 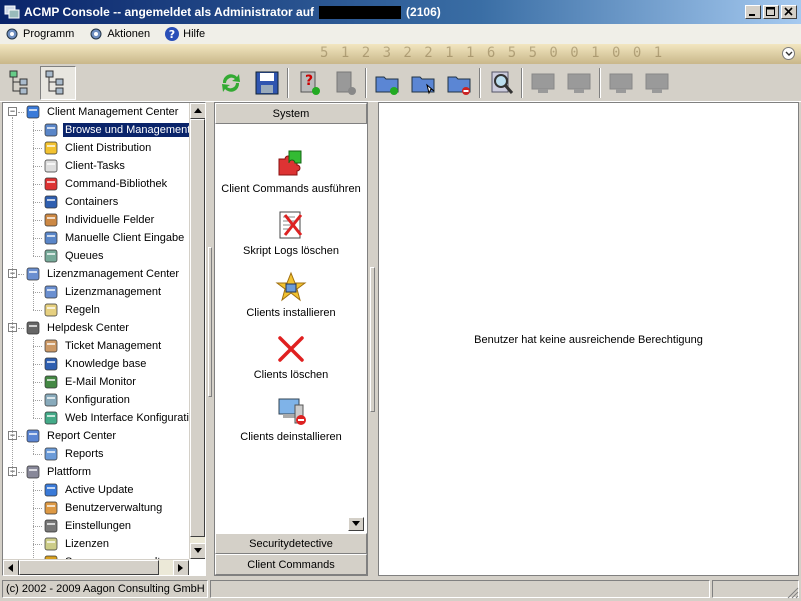 What do you see at coordinates (291, 171) in the screenshot?
I see `action-client-commands: Client Commands ausführen` at bounding box center [291, 171].